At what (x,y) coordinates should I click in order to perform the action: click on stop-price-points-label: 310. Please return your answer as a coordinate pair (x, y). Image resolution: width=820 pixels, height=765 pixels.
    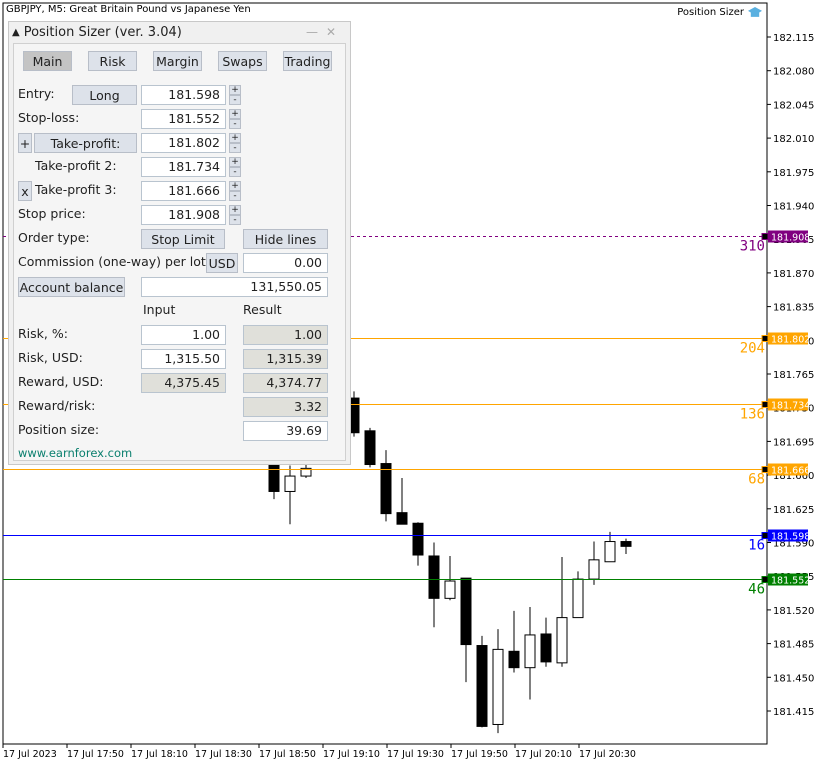
    Looking at the image, I should click on (752, 247).